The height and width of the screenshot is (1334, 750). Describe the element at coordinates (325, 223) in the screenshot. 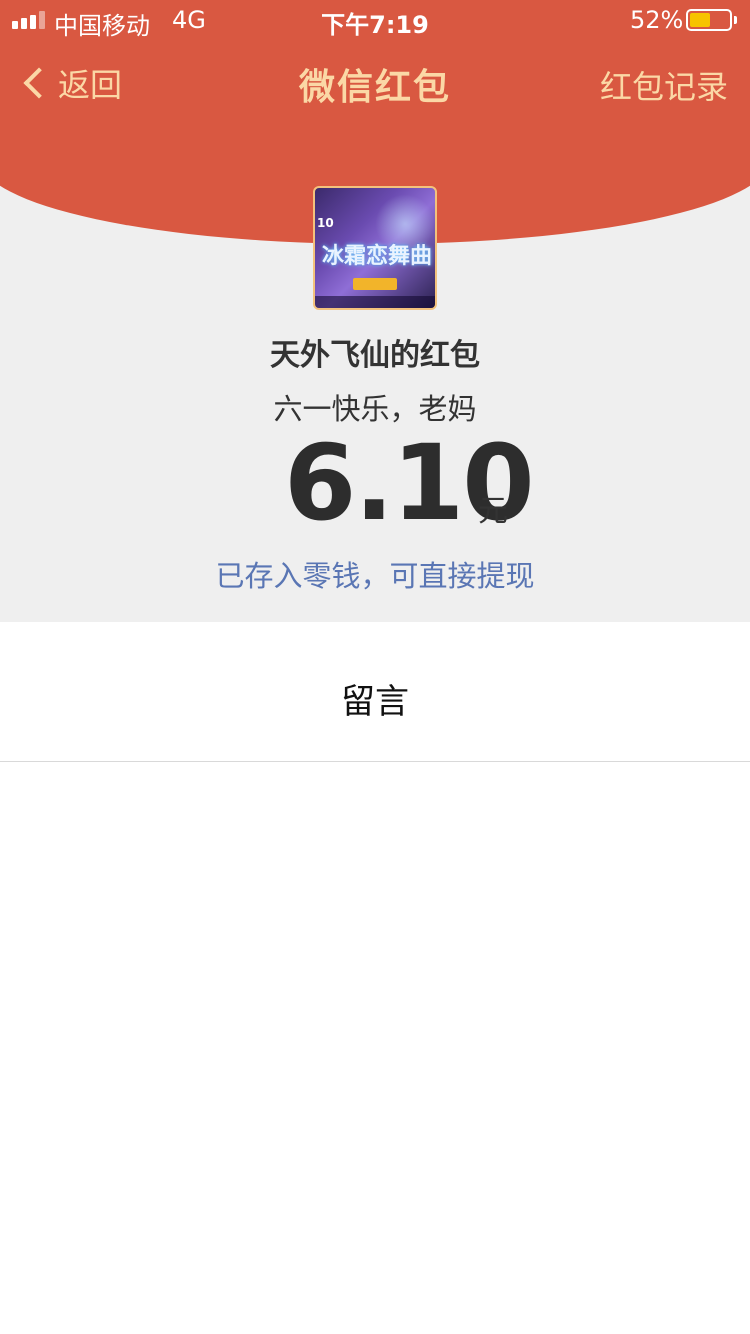

I see `avatar-badge: 10` at that location.